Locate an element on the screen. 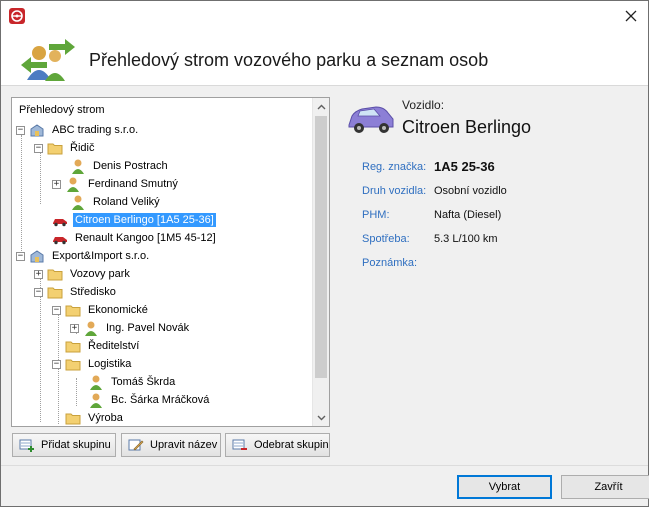 Image resolution: width=649 pixels, height=507 pixels. tree-node-label: Ekonomické is located at coordinates (118, 310).